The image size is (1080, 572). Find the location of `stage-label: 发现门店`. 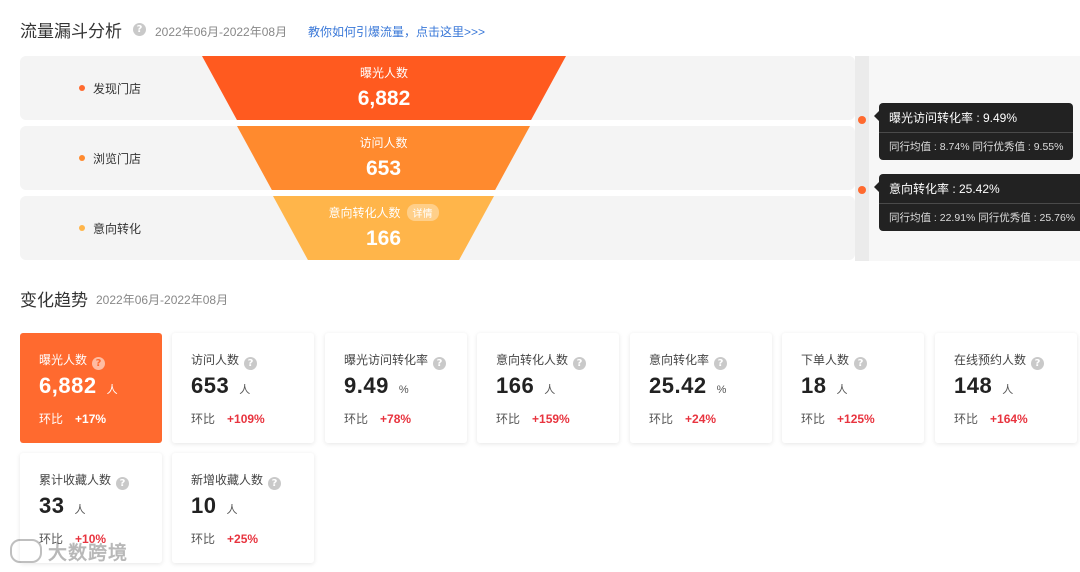

stage-label: 发现门店 is located at coordinates (117, 89).